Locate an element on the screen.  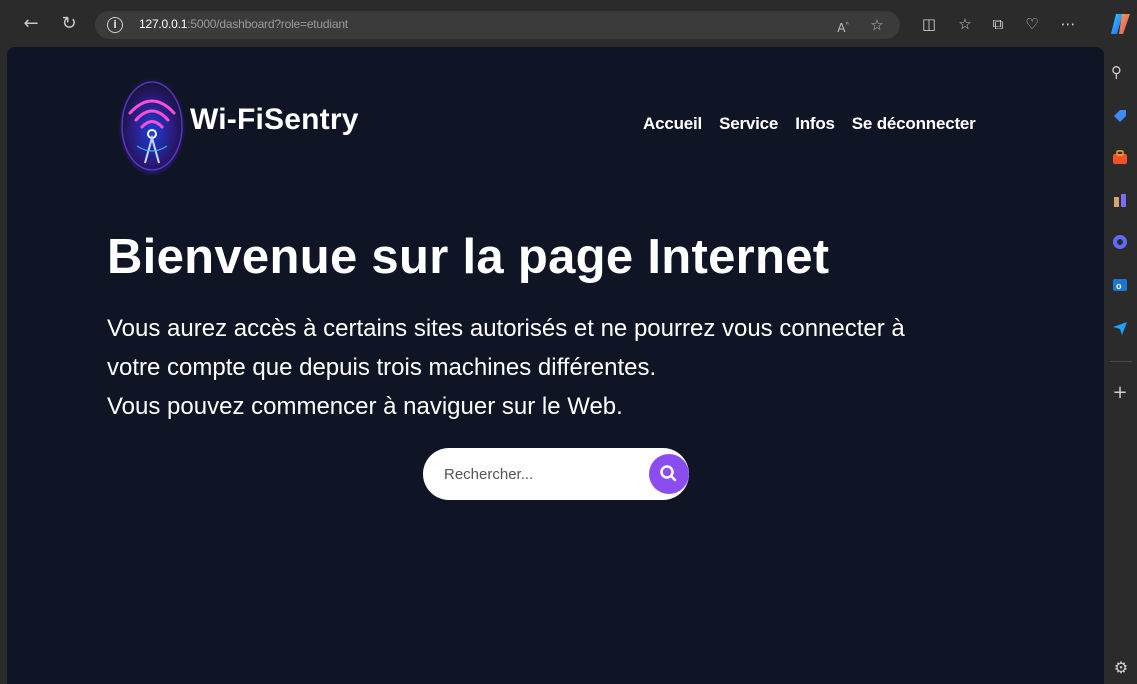
main-nav: Accueil Service Infos Se déconnecter is located at coordinates (809, 124).